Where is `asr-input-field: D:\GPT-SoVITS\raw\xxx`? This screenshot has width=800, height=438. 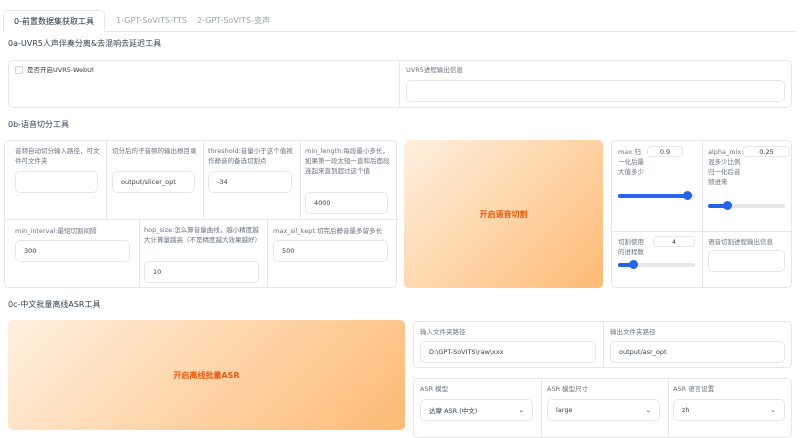
asr-input-field: D:\GPT-SoVITS\raw\xxx is located at coordinates (508, 352).